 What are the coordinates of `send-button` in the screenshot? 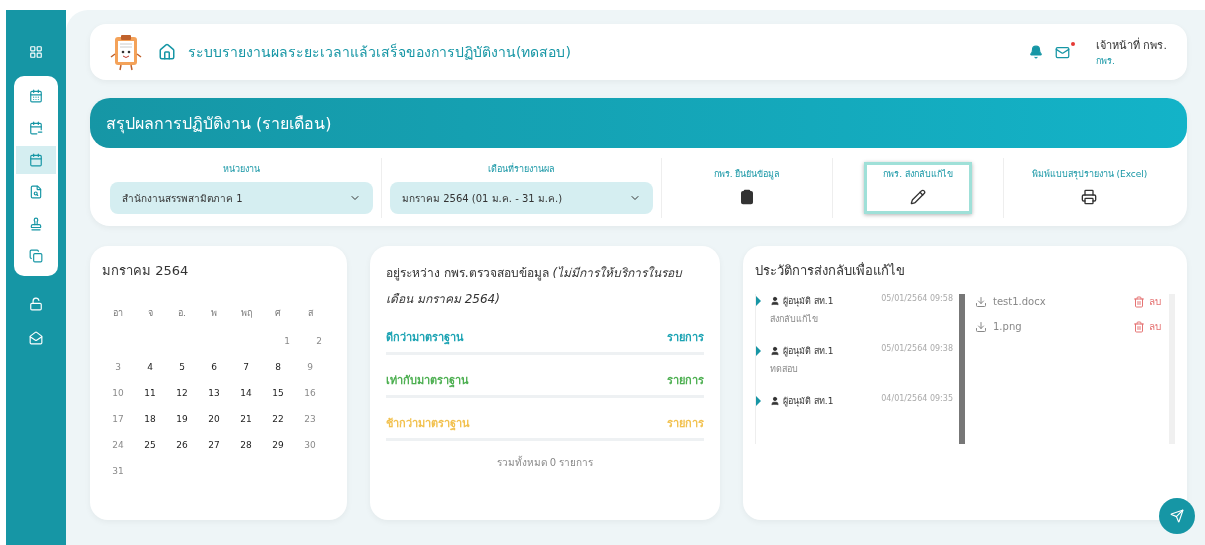 It's located at (1177, 516).